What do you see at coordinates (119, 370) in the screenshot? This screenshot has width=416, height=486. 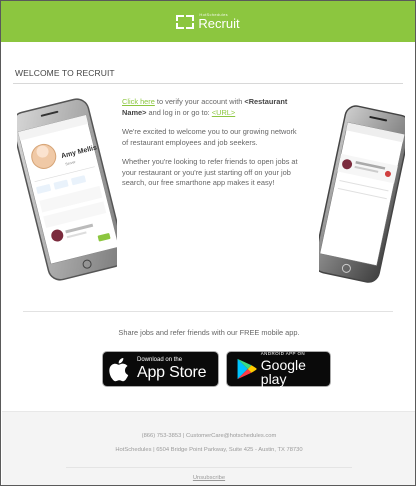 I see `apple-icon` at bounding box center [119, 370].